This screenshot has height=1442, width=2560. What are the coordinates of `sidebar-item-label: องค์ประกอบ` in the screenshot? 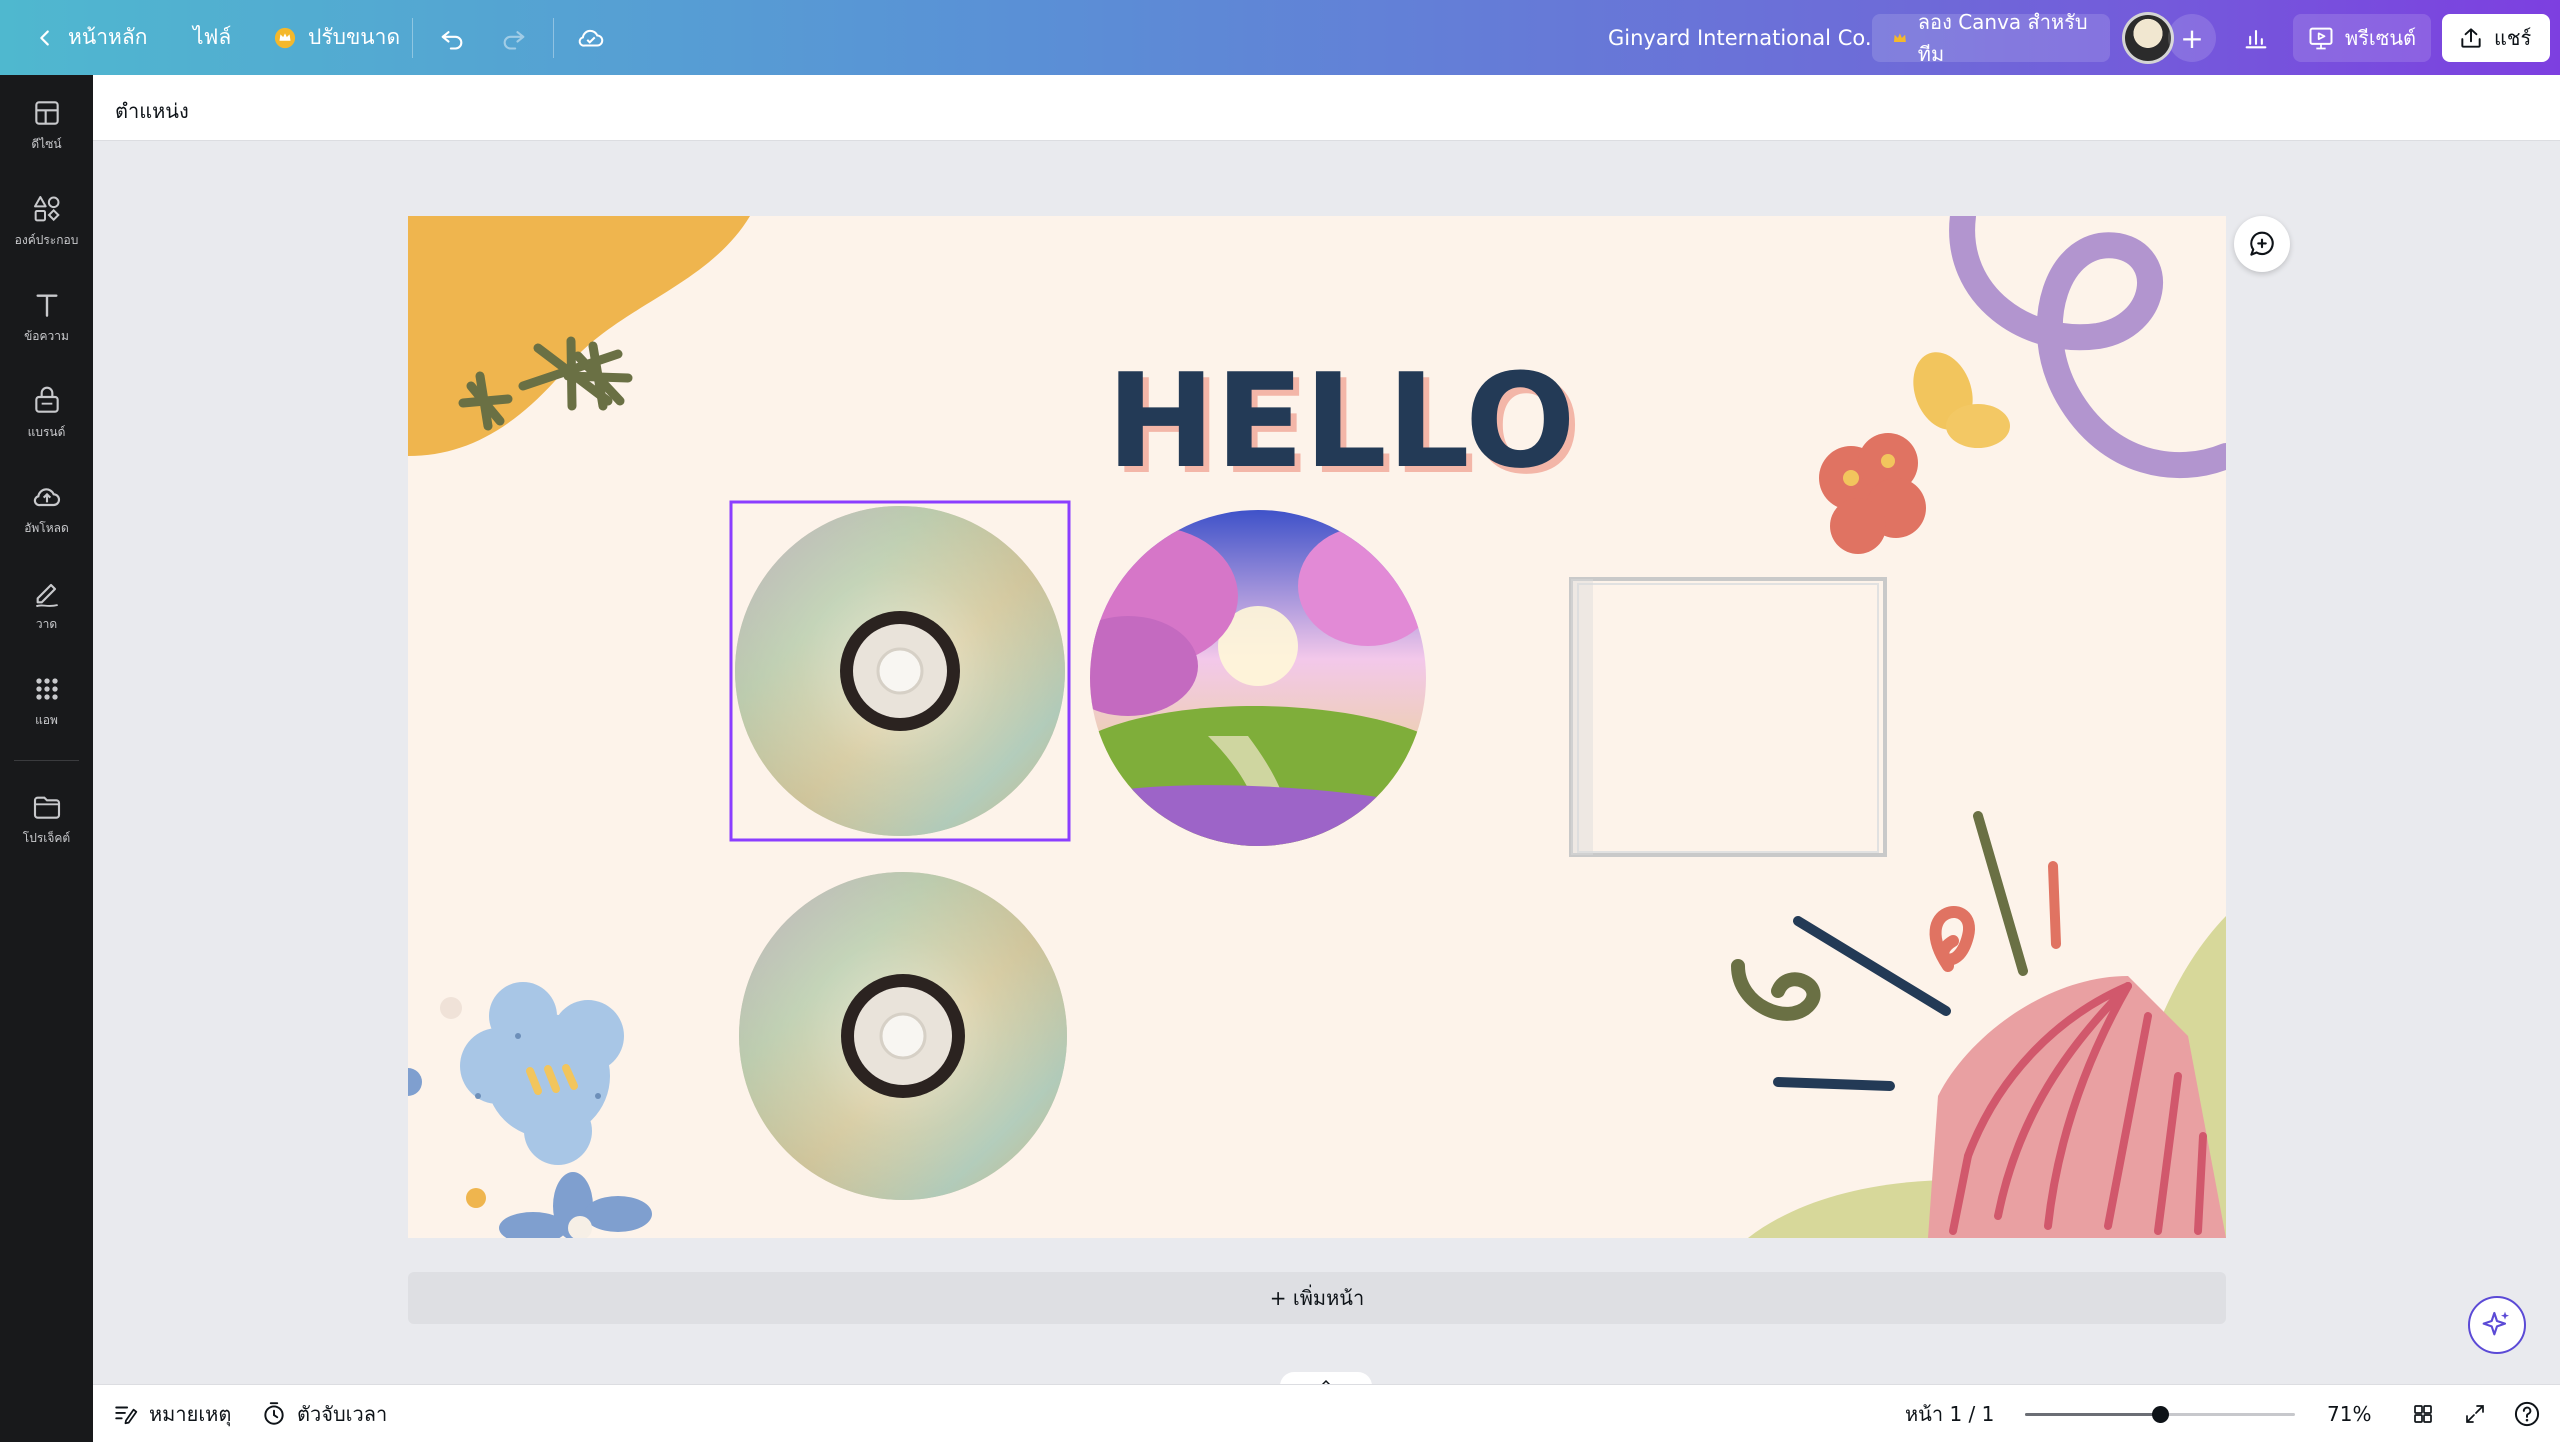 It's located at (46, 240).